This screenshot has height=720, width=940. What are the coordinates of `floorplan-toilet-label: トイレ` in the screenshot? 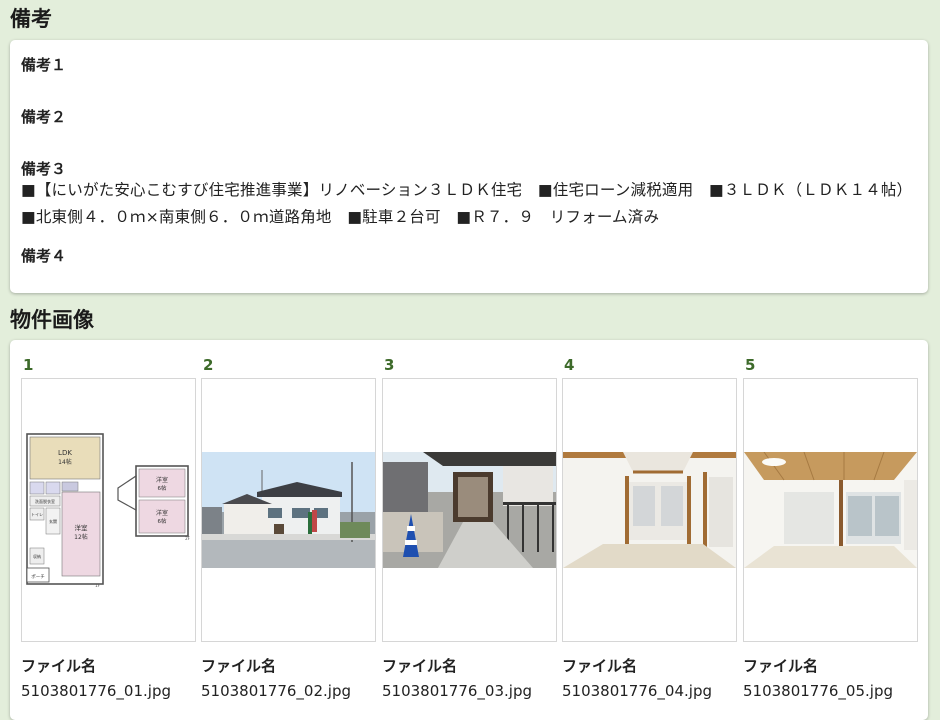 It's located at (37, 514).